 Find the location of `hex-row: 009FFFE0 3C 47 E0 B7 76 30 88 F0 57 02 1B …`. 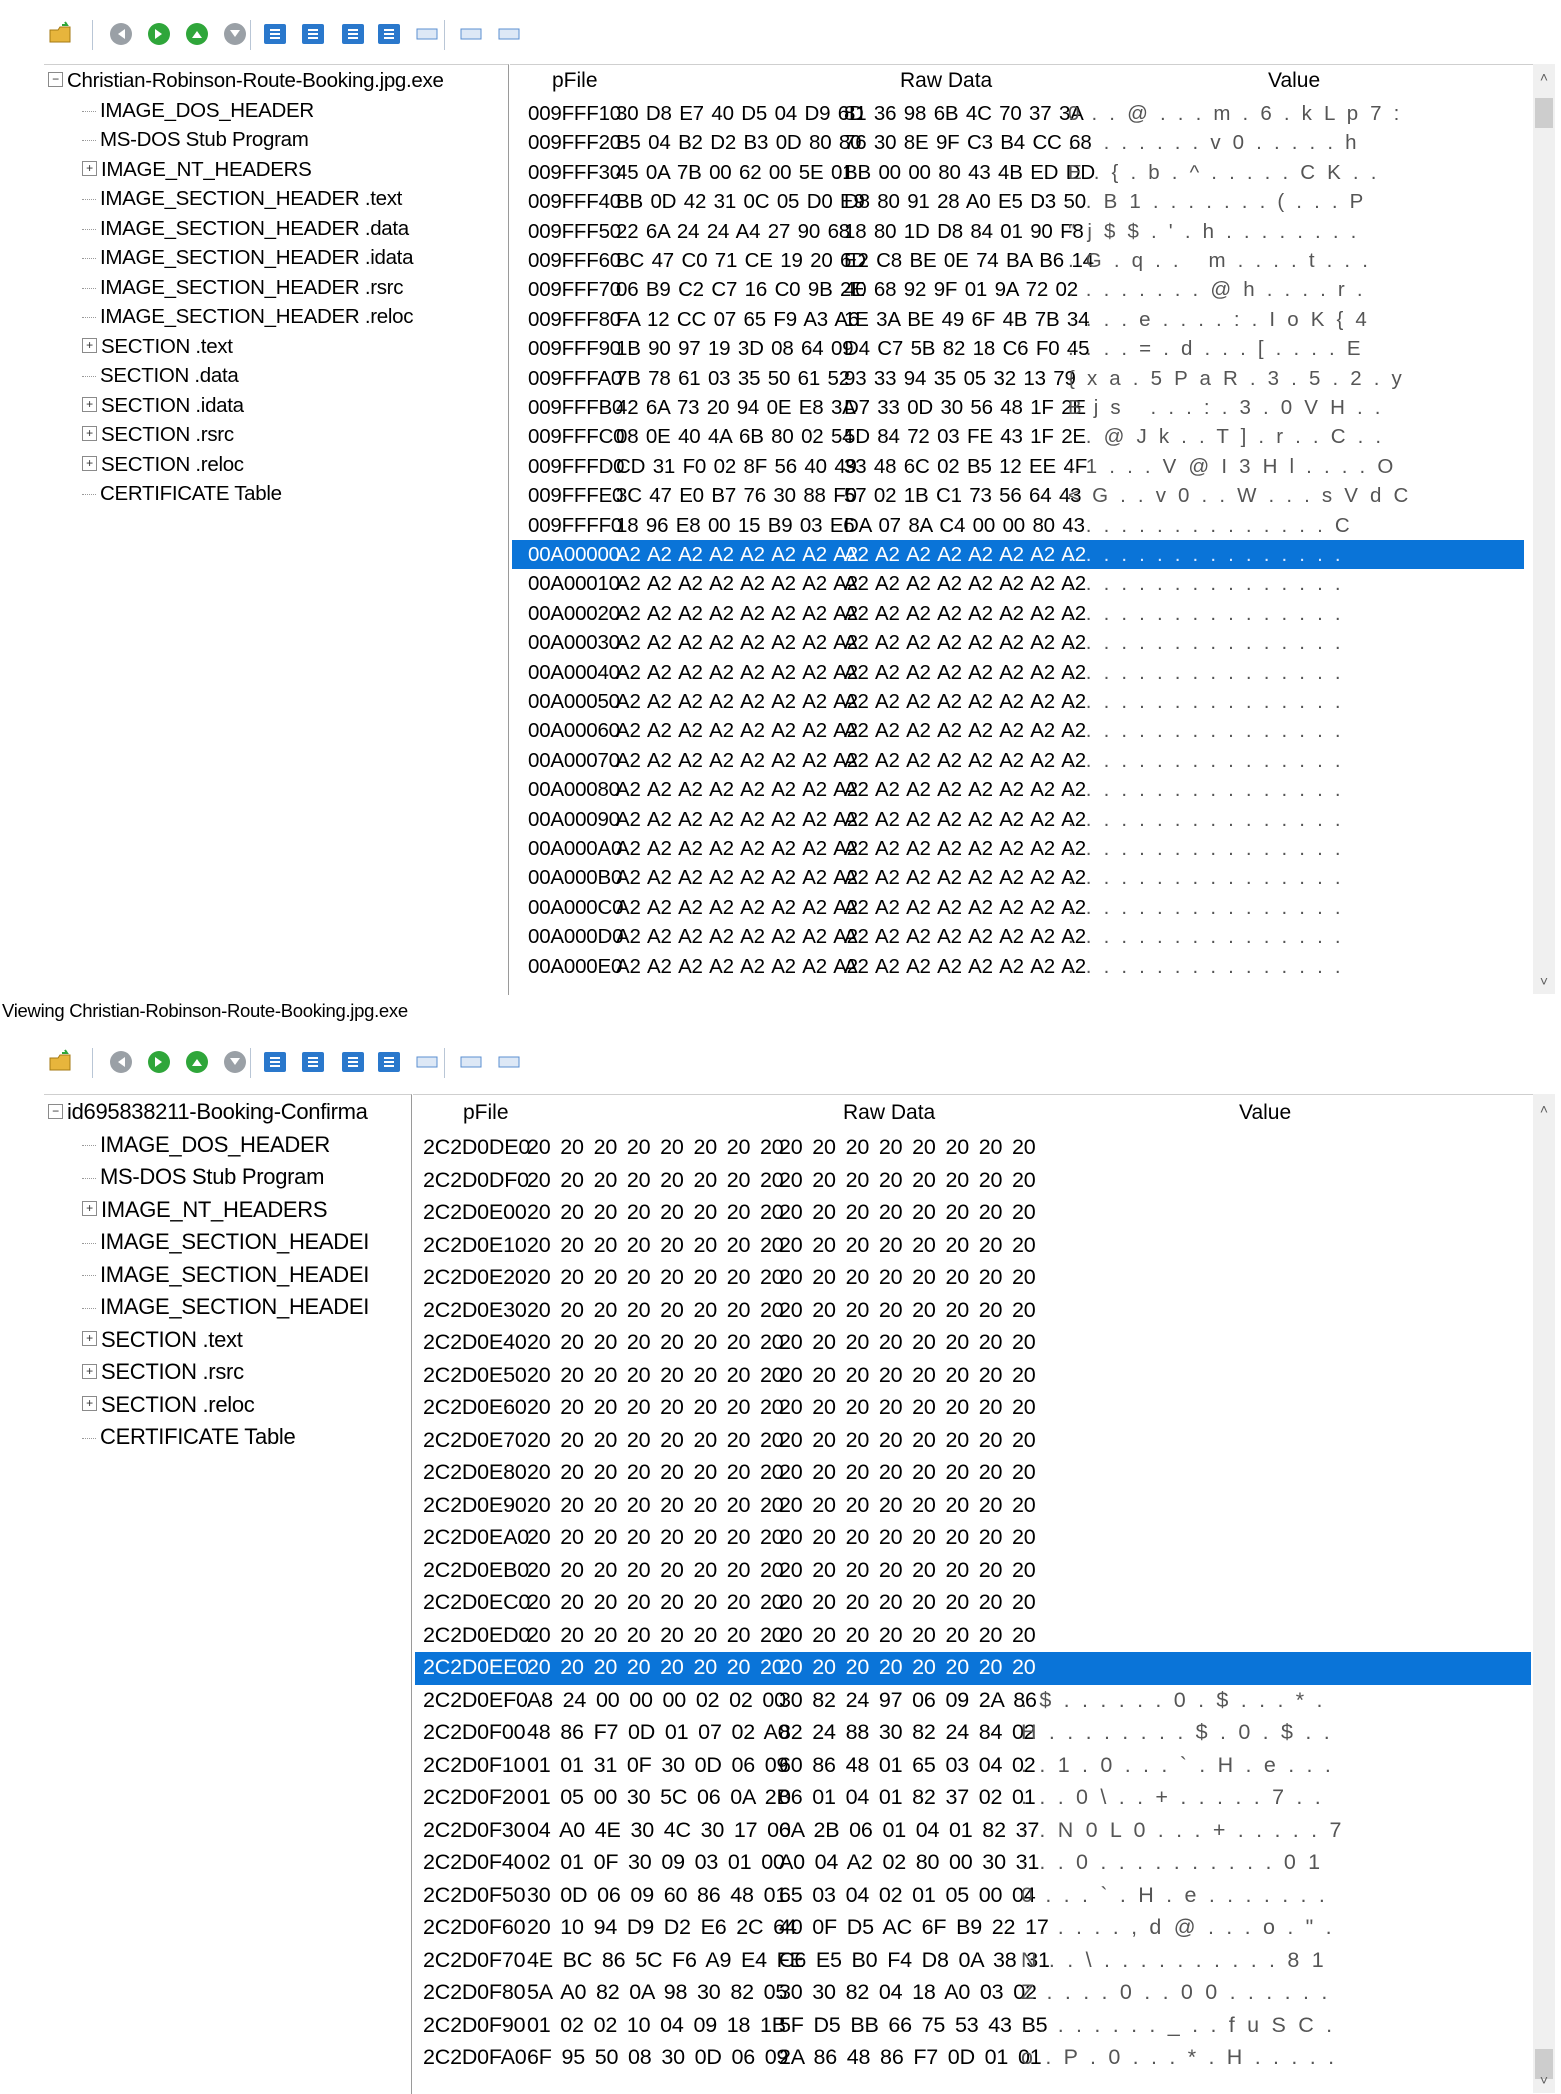

hex-row: 009FFFE0 3C 47 E0 B7 76 30 88 F0 57 02 1B … is located at coordinates (1018, 495).